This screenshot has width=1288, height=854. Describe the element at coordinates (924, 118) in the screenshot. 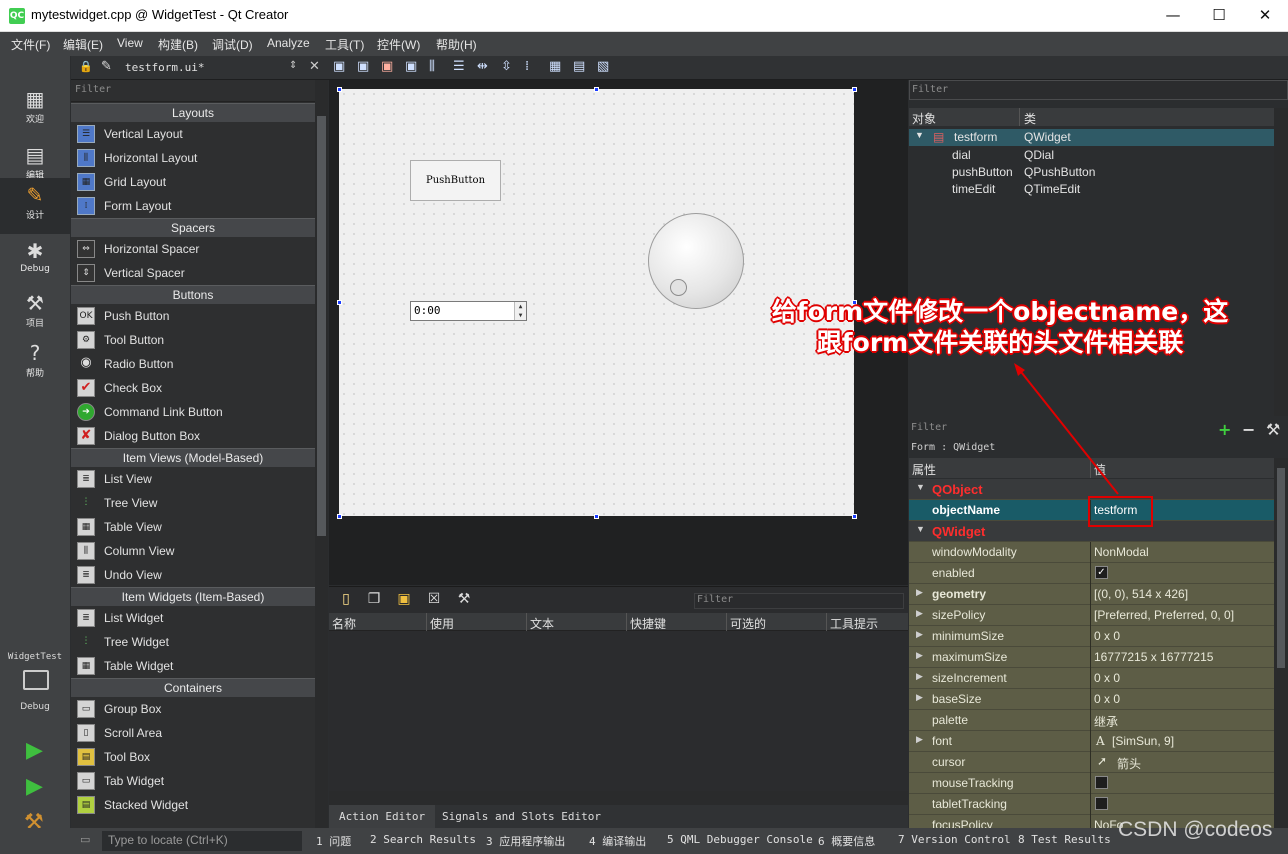

I see `col-object: 对象` at that location.